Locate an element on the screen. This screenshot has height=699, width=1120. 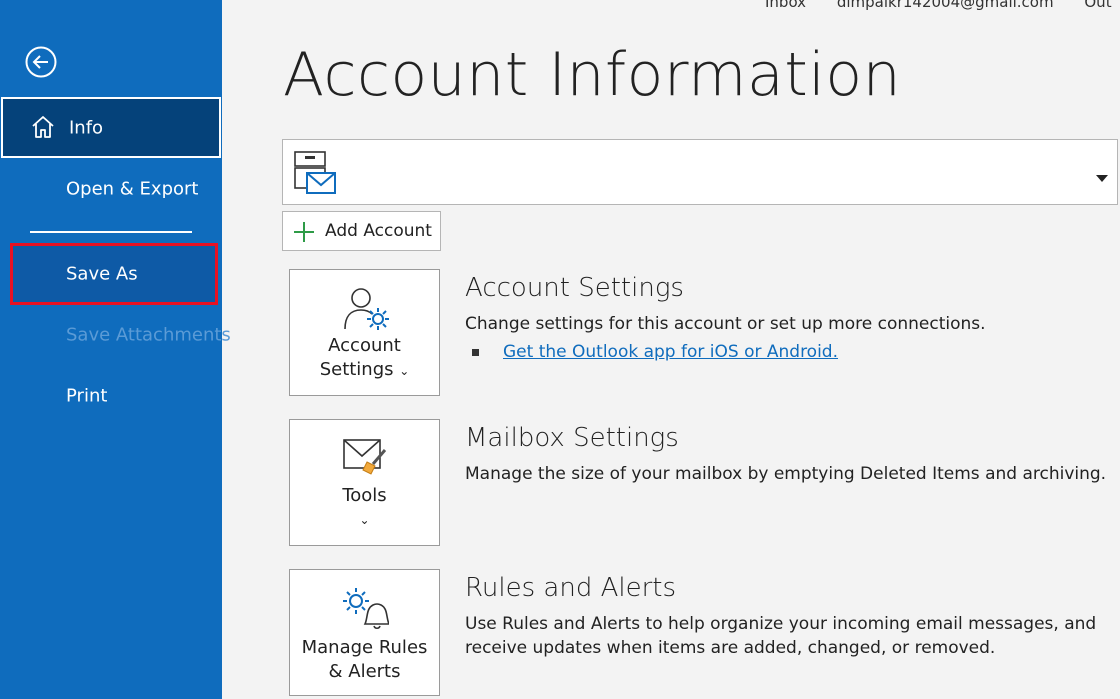
mailbox-cleanup-icon is located at coordinates (365, 458).